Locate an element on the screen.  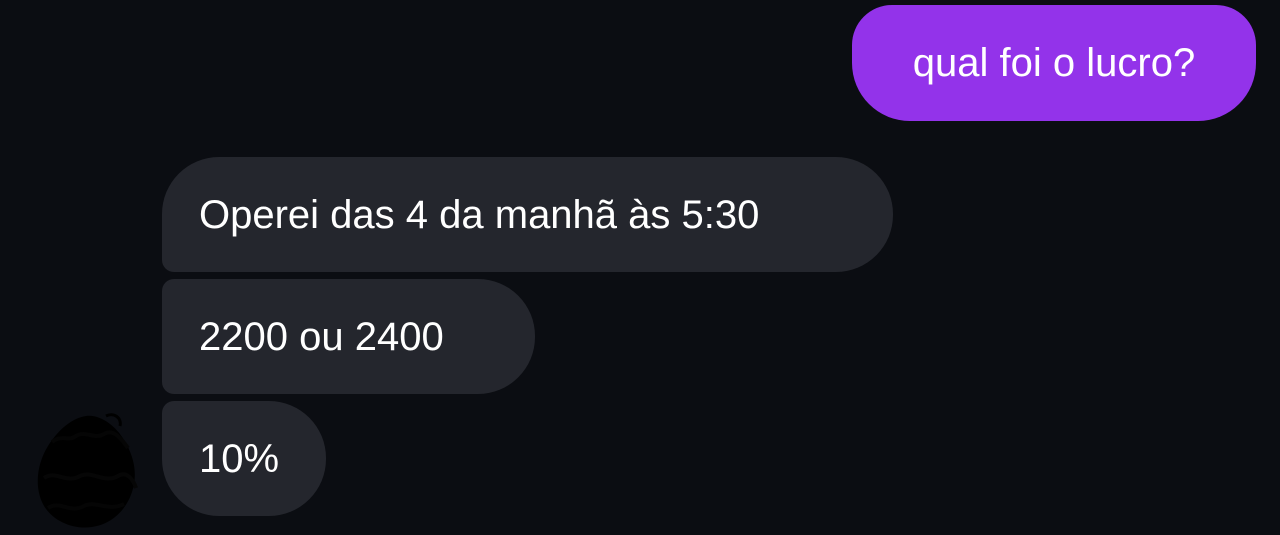
outgoing-message-bubble: qual foi o lucro? is located at coordinates (1054, 63).